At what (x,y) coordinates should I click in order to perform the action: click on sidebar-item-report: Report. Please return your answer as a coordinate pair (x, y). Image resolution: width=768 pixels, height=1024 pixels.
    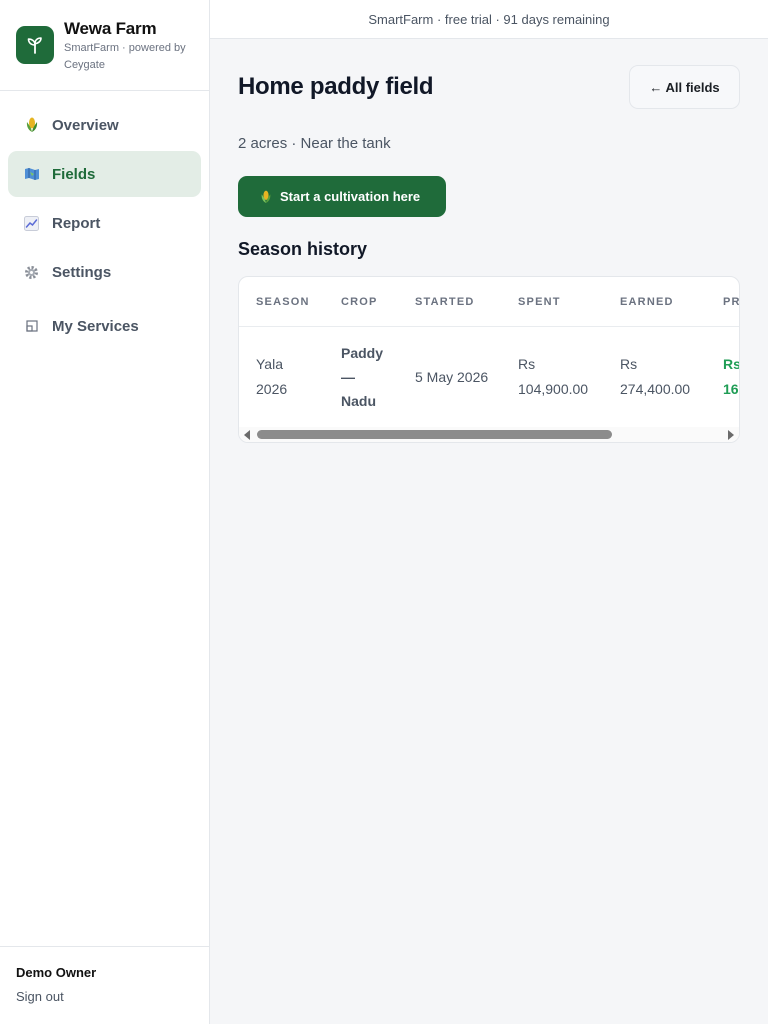
    Looking at the image, I should click on (104, 223).